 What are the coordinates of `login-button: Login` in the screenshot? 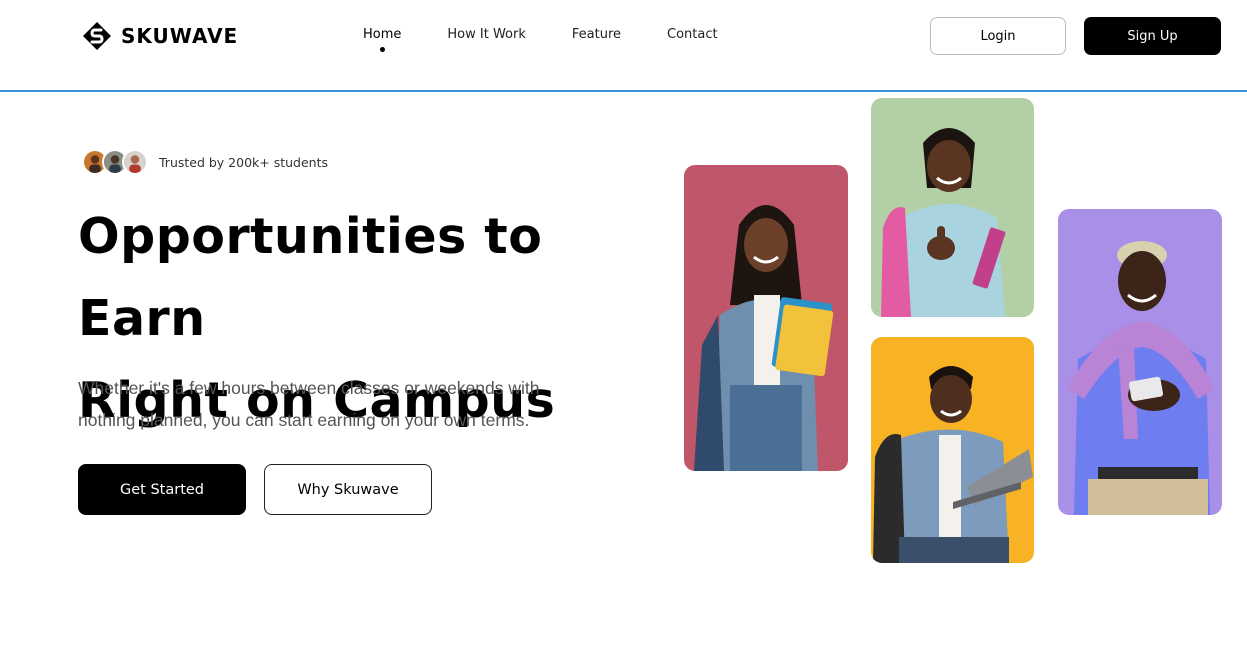 It's located at (998, 36).